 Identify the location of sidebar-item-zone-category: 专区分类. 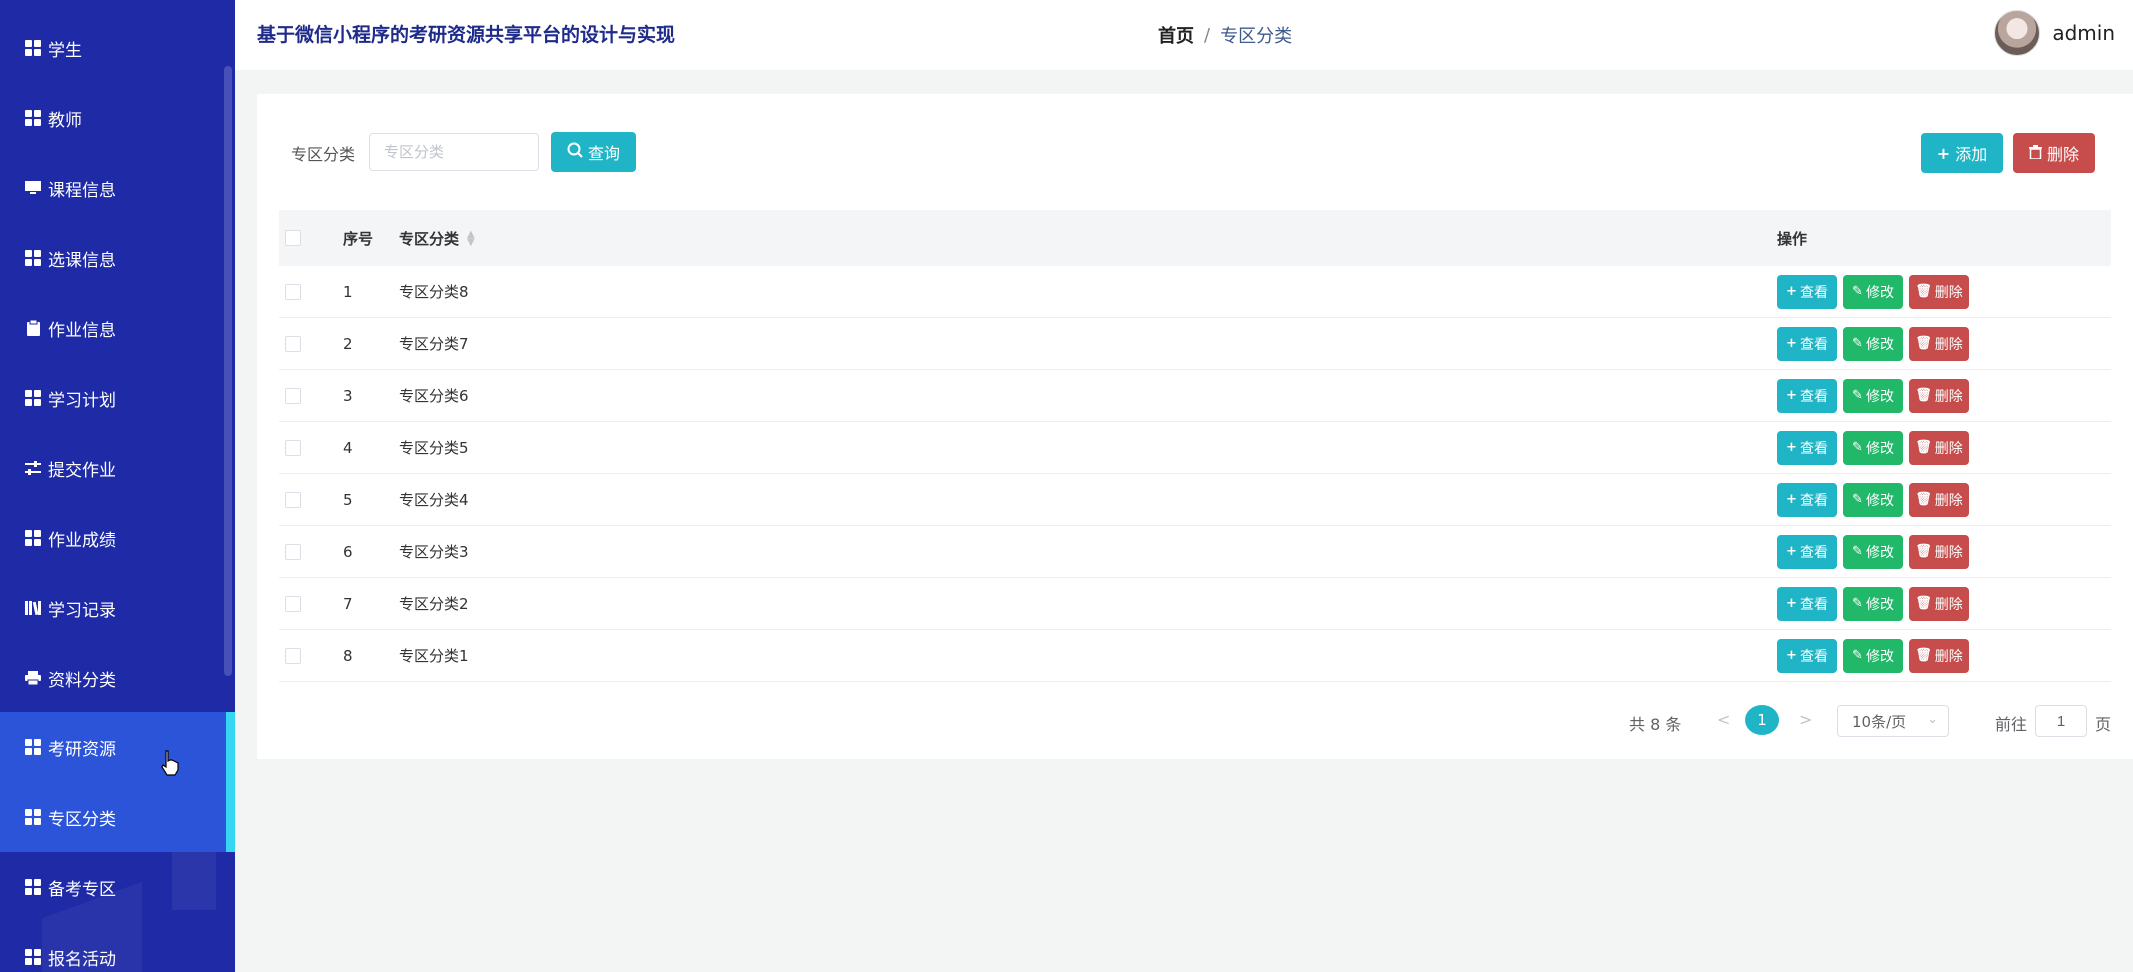
(117, 817).